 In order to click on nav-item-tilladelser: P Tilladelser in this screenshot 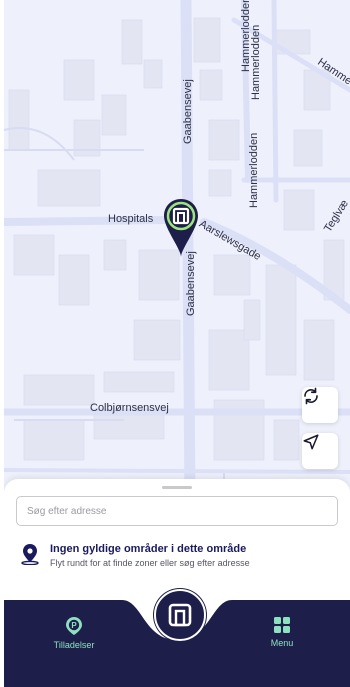, I will do `click(74, 633)`.